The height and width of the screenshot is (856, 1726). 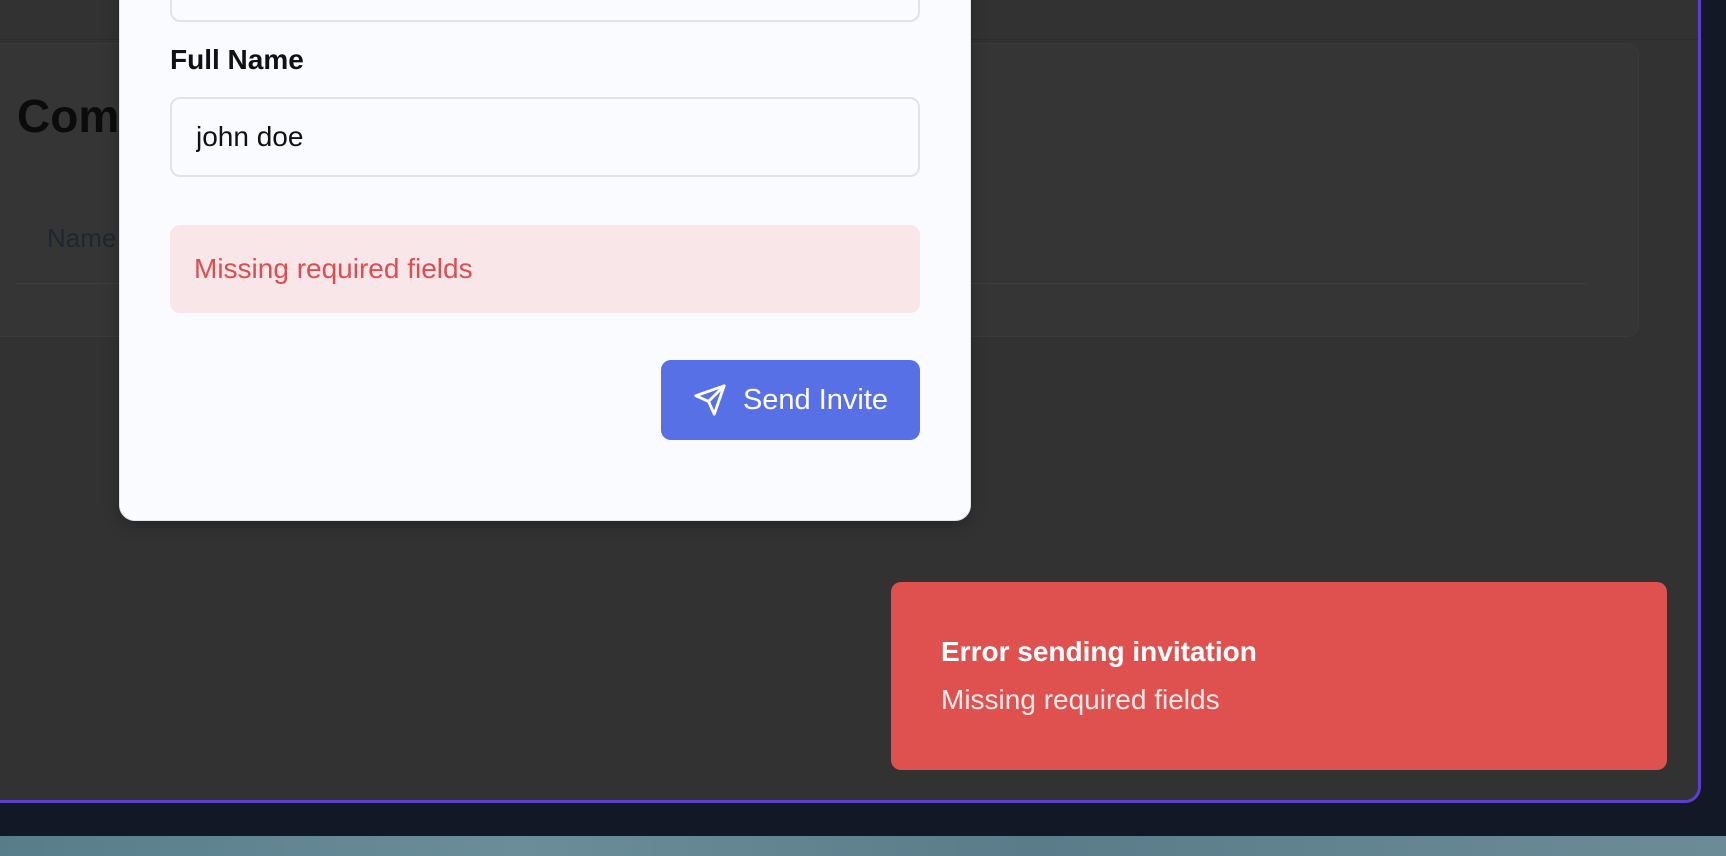 I want to click on full-name-label: Full Name, so click(x=237, y=59).